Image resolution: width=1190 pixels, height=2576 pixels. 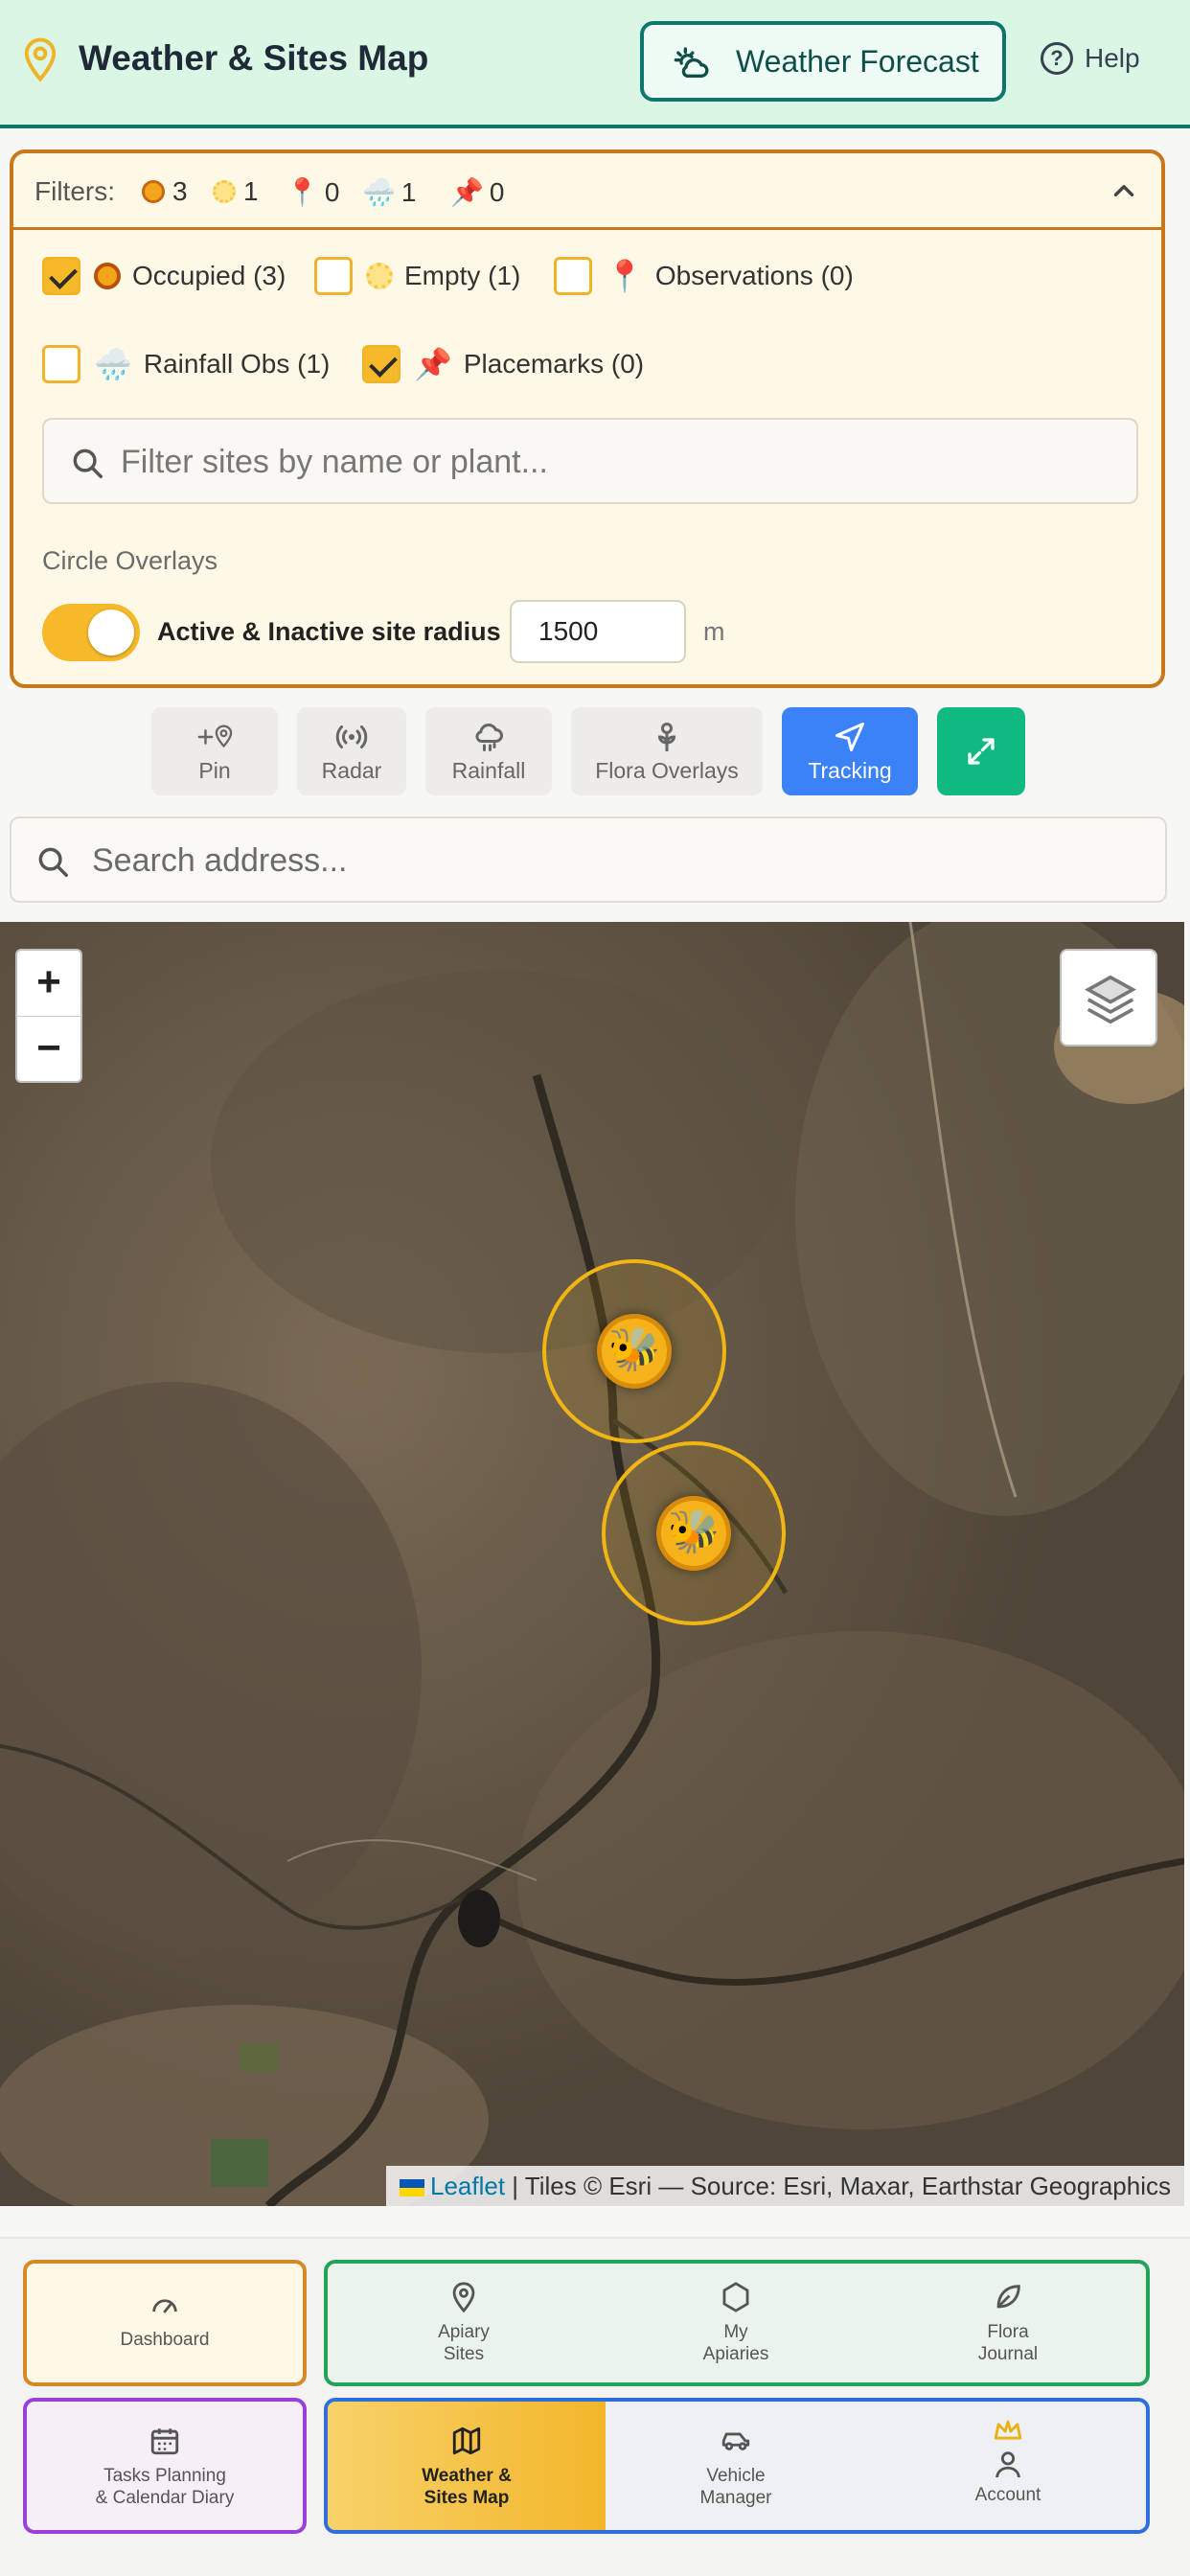 What do you see at coordinates (1091, 58) in the screenshot?
I see `help-button: ? Help` at bounding box center [1091, 58].